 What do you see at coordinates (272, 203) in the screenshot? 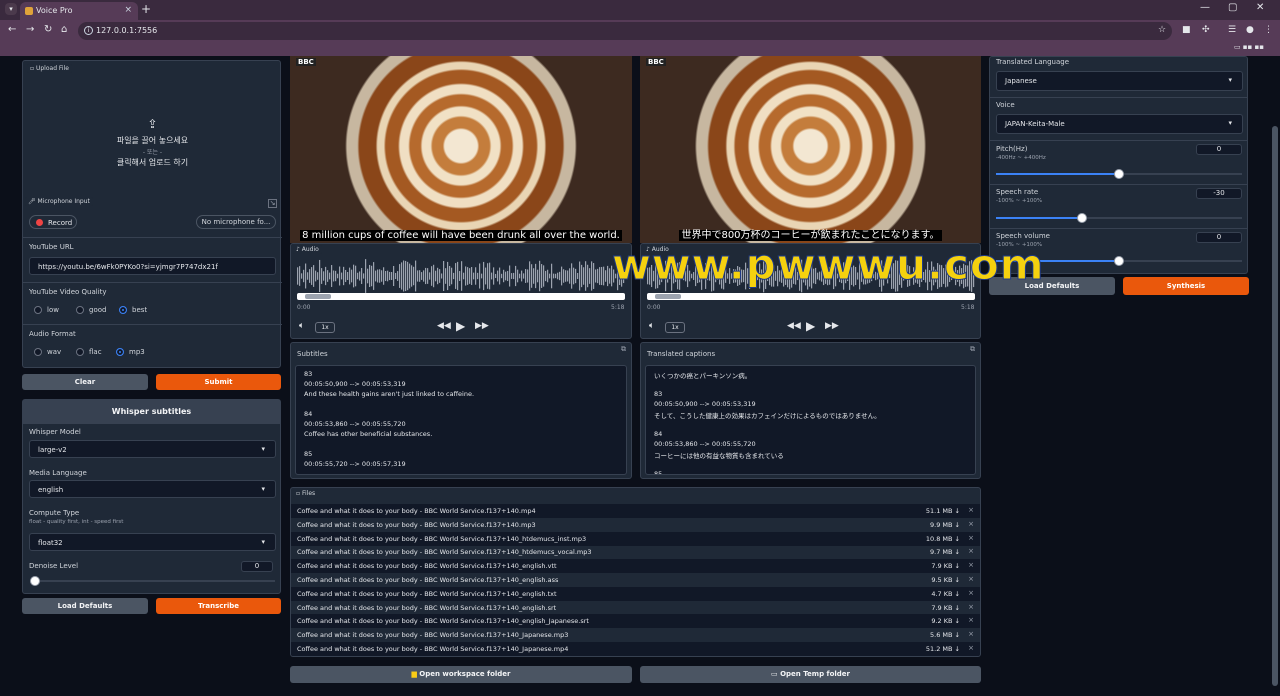
I see `mic-expand-icon: ↘` at bounding box center [272, 203].